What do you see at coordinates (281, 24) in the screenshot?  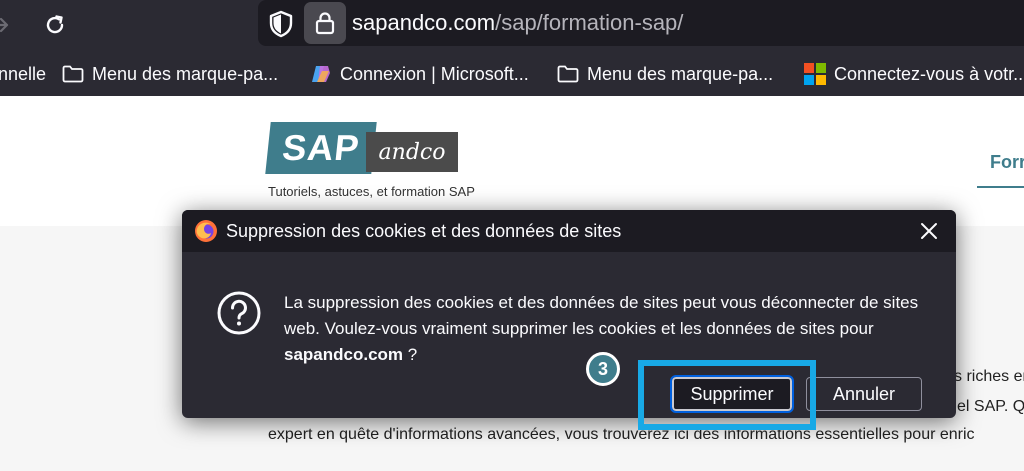 I see `tracking-protection-shield-icon` at bounding box center [281, 24].